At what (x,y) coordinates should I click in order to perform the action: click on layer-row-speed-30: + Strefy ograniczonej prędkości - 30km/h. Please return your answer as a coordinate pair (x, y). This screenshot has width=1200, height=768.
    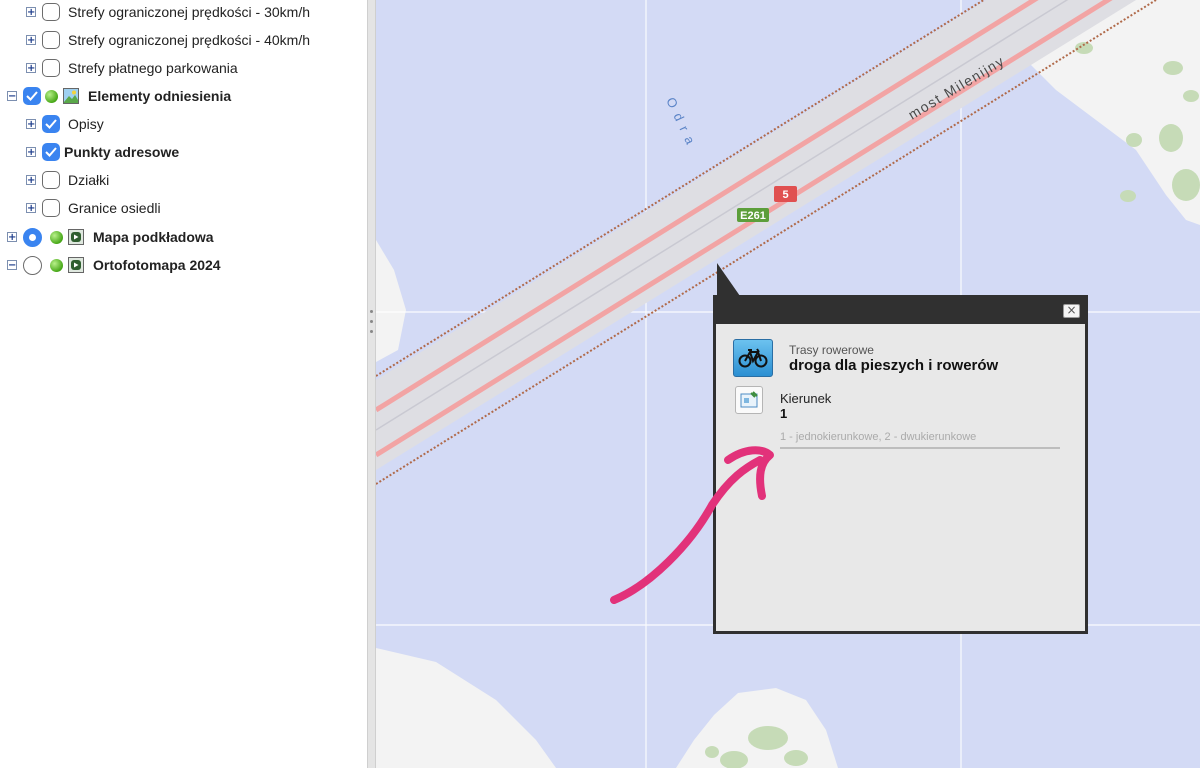
    Looking at the image, I should click on (168, 12).